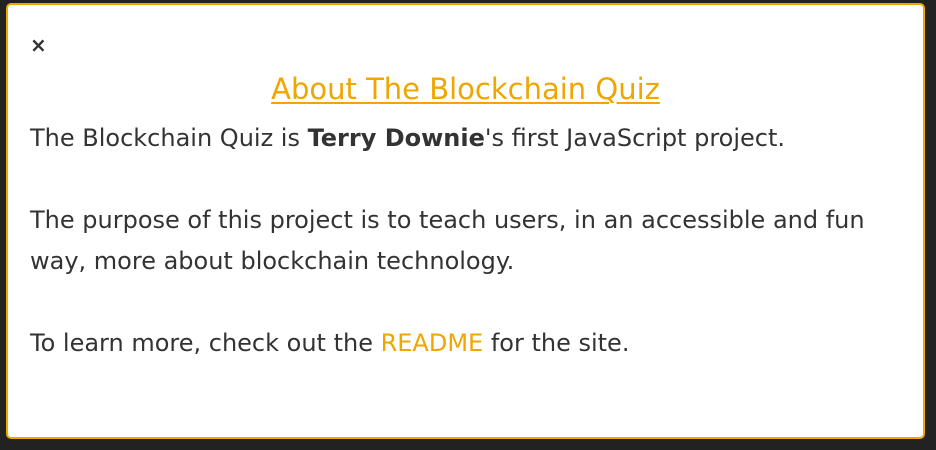 This screenshot has width=936, height=450. What do you see at coordinates (556, 343) in the screenshot?
I see `learn-suffix: for the site.` at bounding box center [556, 343].